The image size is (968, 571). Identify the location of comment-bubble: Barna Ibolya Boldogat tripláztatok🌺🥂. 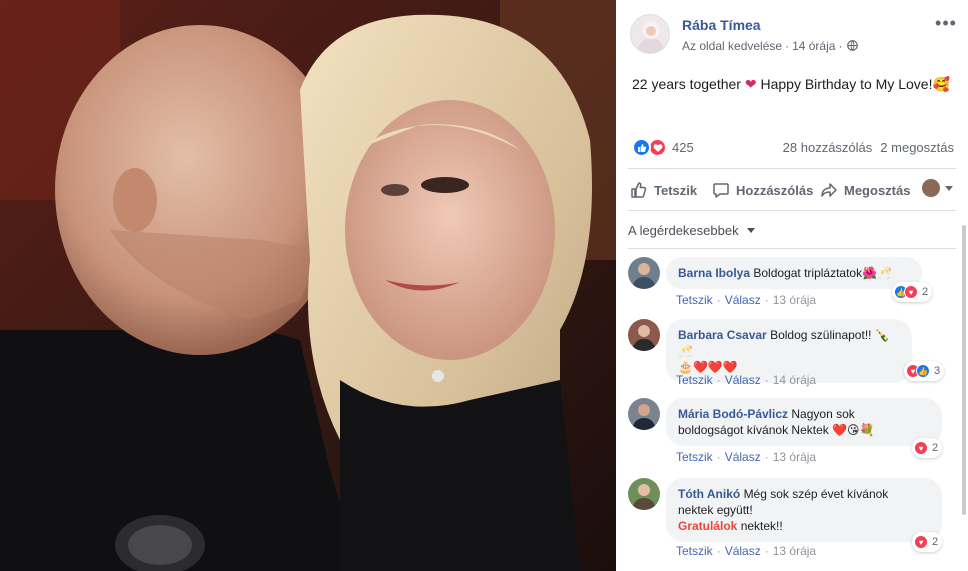
(794, 273).